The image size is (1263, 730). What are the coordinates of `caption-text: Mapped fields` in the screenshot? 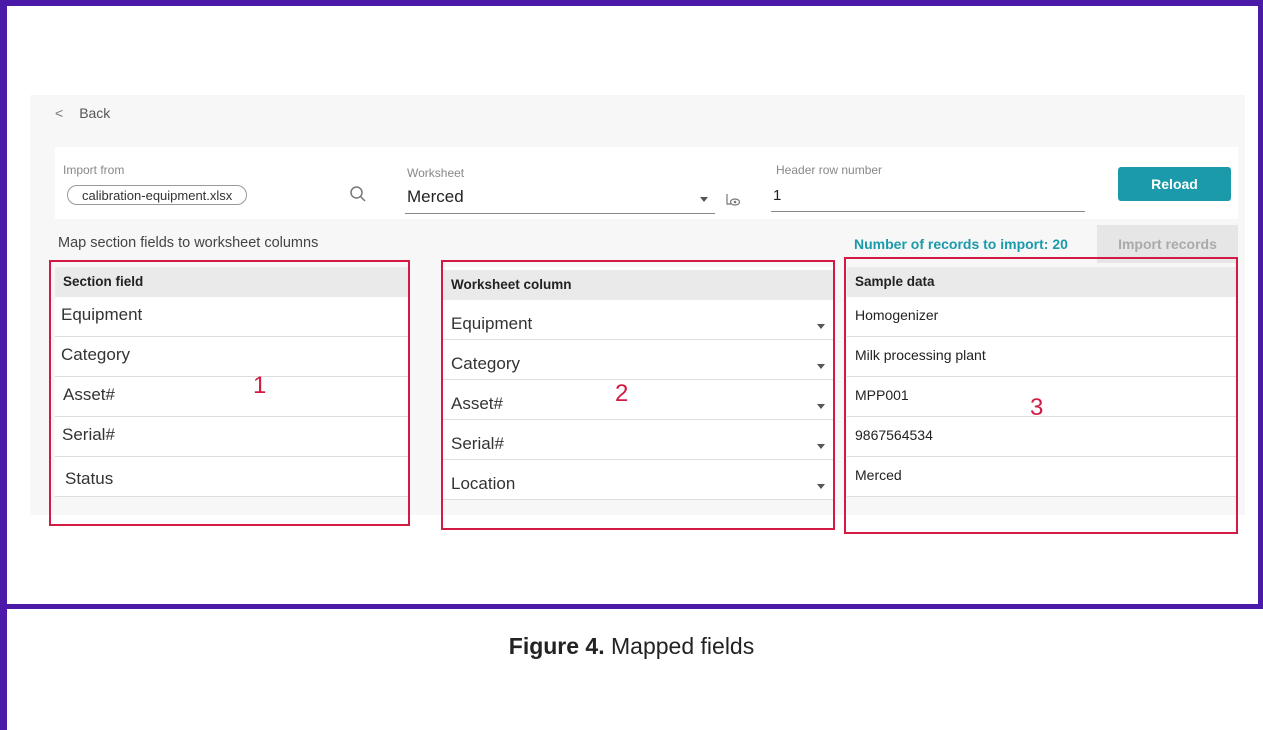 It's located at (679, 646).